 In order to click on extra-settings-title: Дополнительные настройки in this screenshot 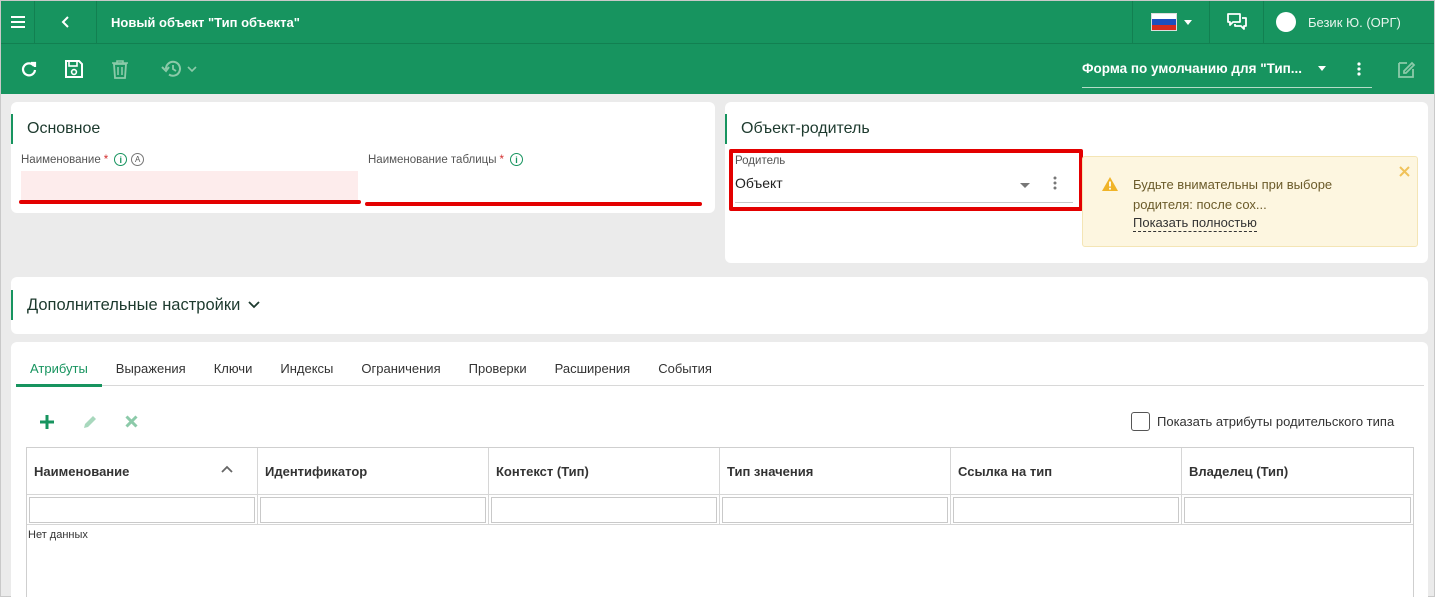, I will do `click(135, 305)`.